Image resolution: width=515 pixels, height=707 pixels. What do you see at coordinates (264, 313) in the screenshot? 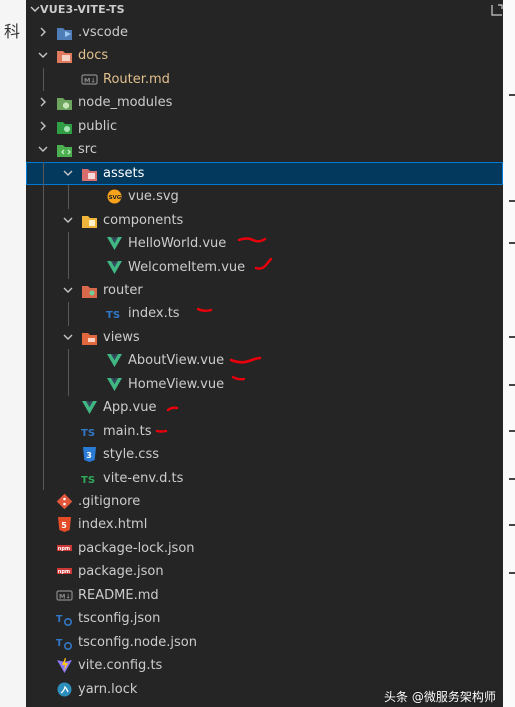
I see `tree-item: TS index.ts` at bounding box center [264, 313].